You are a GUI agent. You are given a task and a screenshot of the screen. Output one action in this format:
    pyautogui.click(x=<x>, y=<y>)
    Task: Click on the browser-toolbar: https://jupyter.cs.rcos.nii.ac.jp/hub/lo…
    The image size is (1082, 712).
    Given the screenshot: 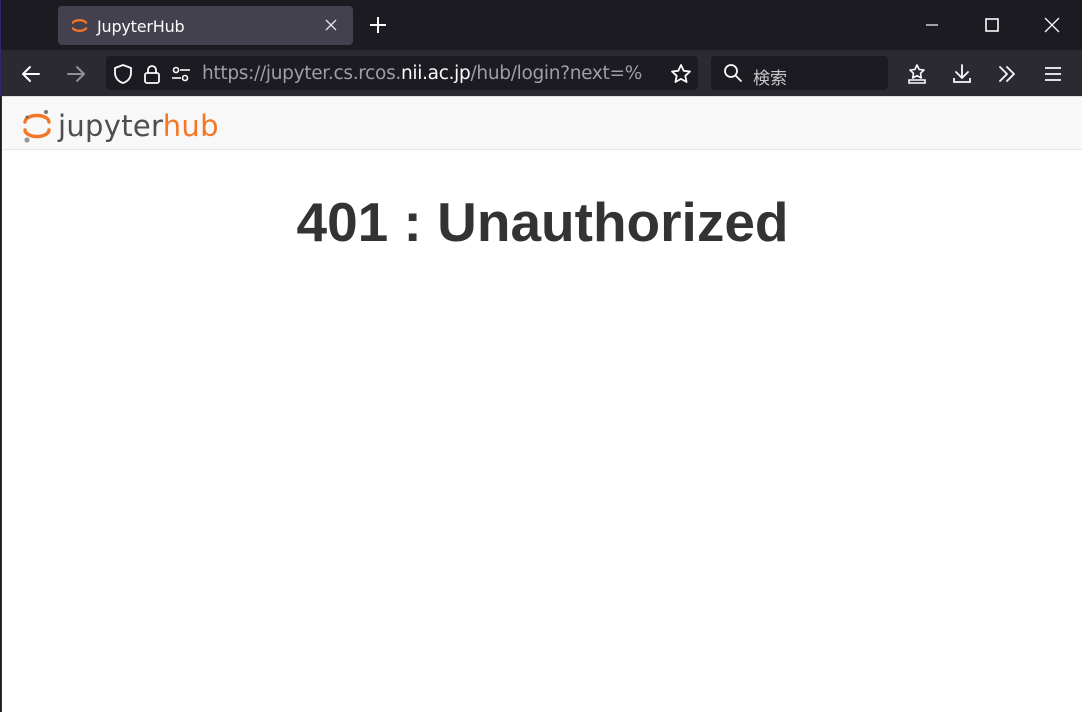 What is the action you would take?
    pyautogui.click(x=541, y=73)
    